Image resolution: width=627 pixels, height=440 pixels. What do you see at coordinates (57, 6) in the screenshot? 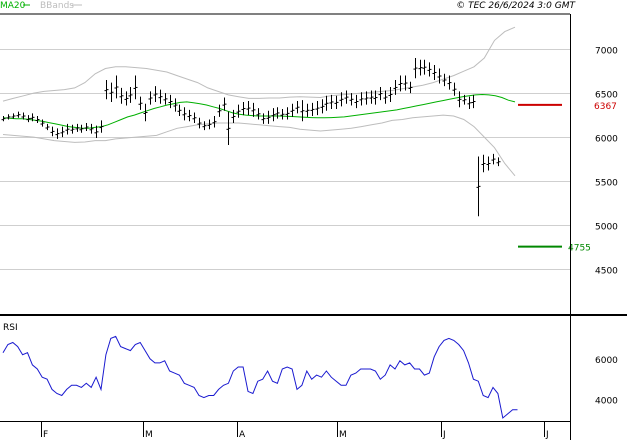
I see `legend-bbands-label: BBands` at bounding box center [57, 6].